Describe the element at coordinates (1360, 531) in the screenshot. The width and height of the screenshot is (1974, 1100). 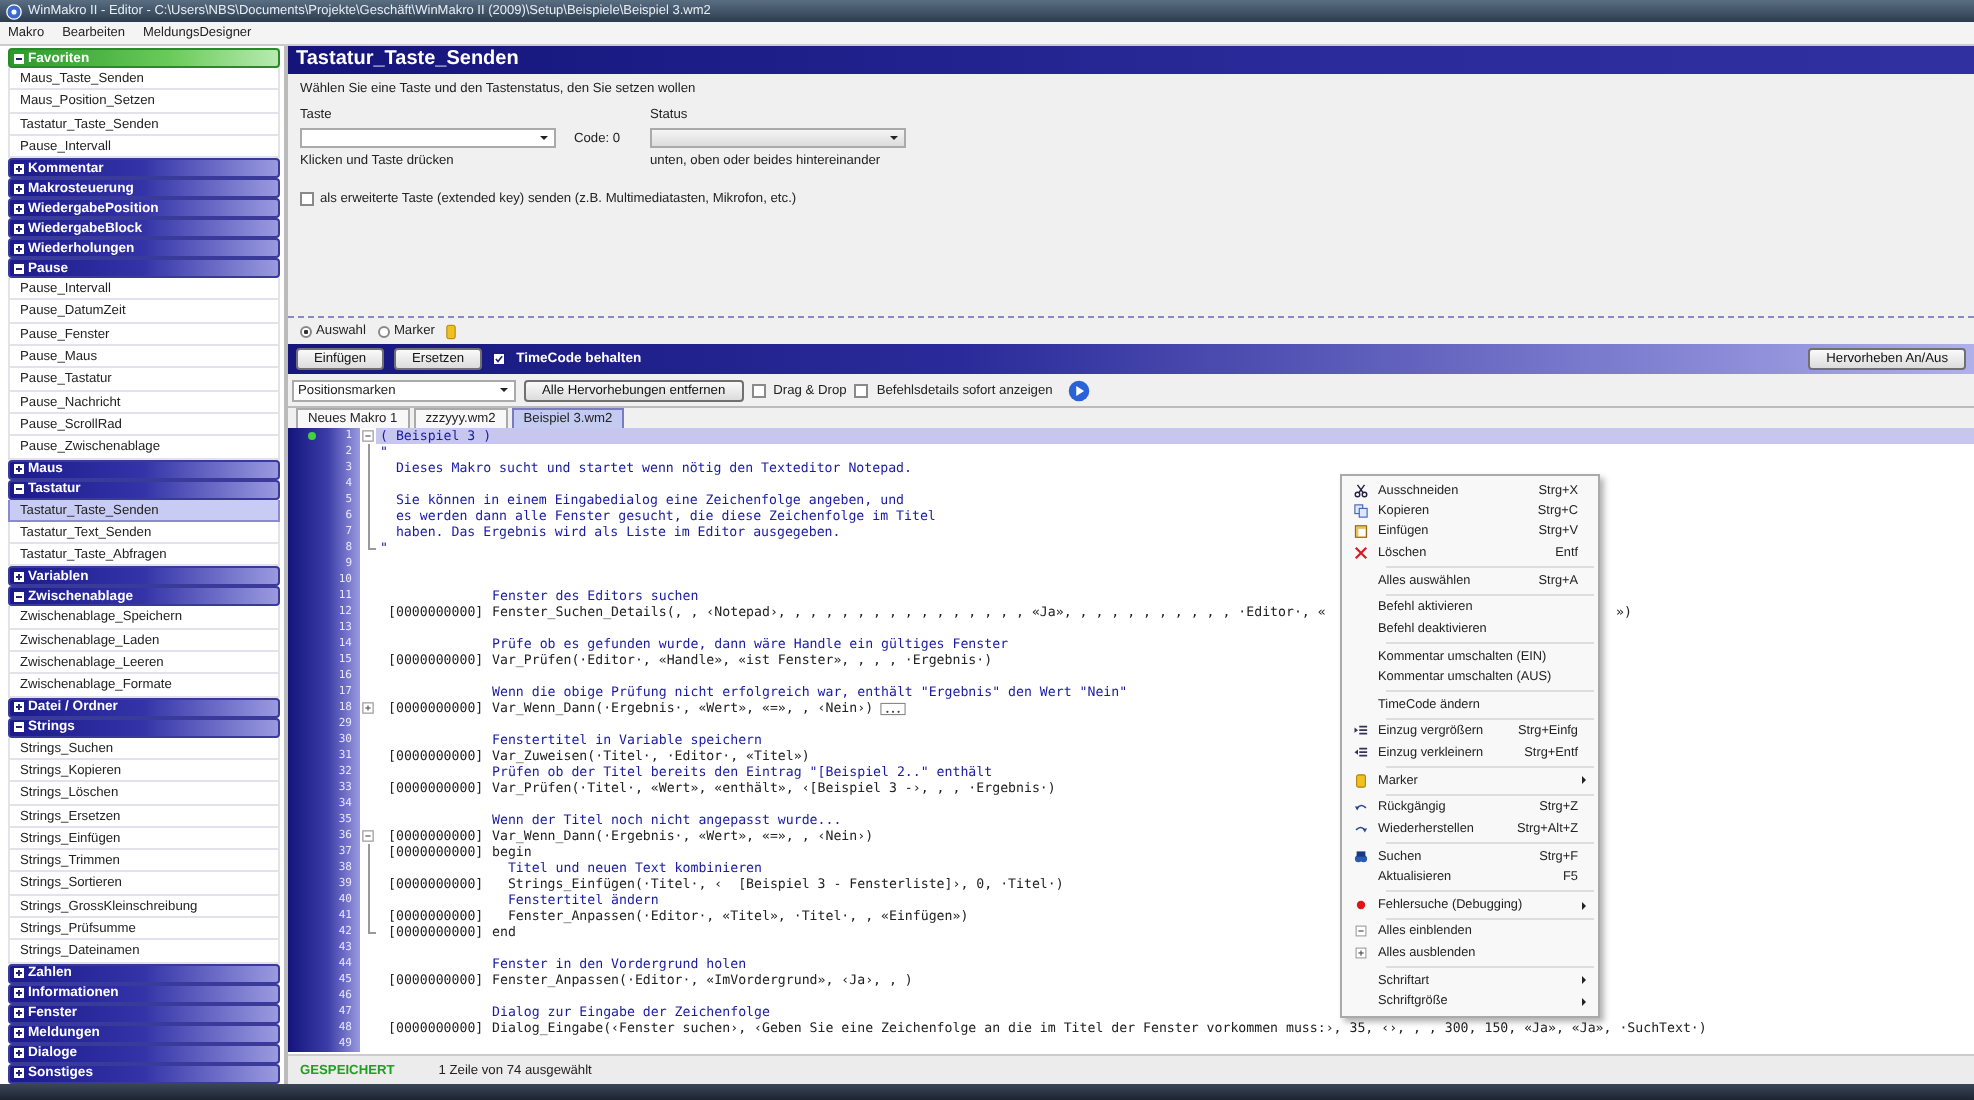
I see `clipboard-icon` at that location.